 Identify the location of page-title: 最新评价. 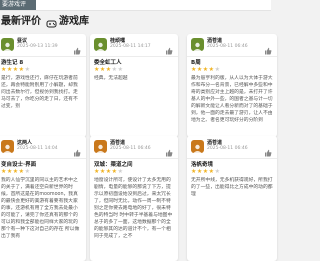
(21, 21).